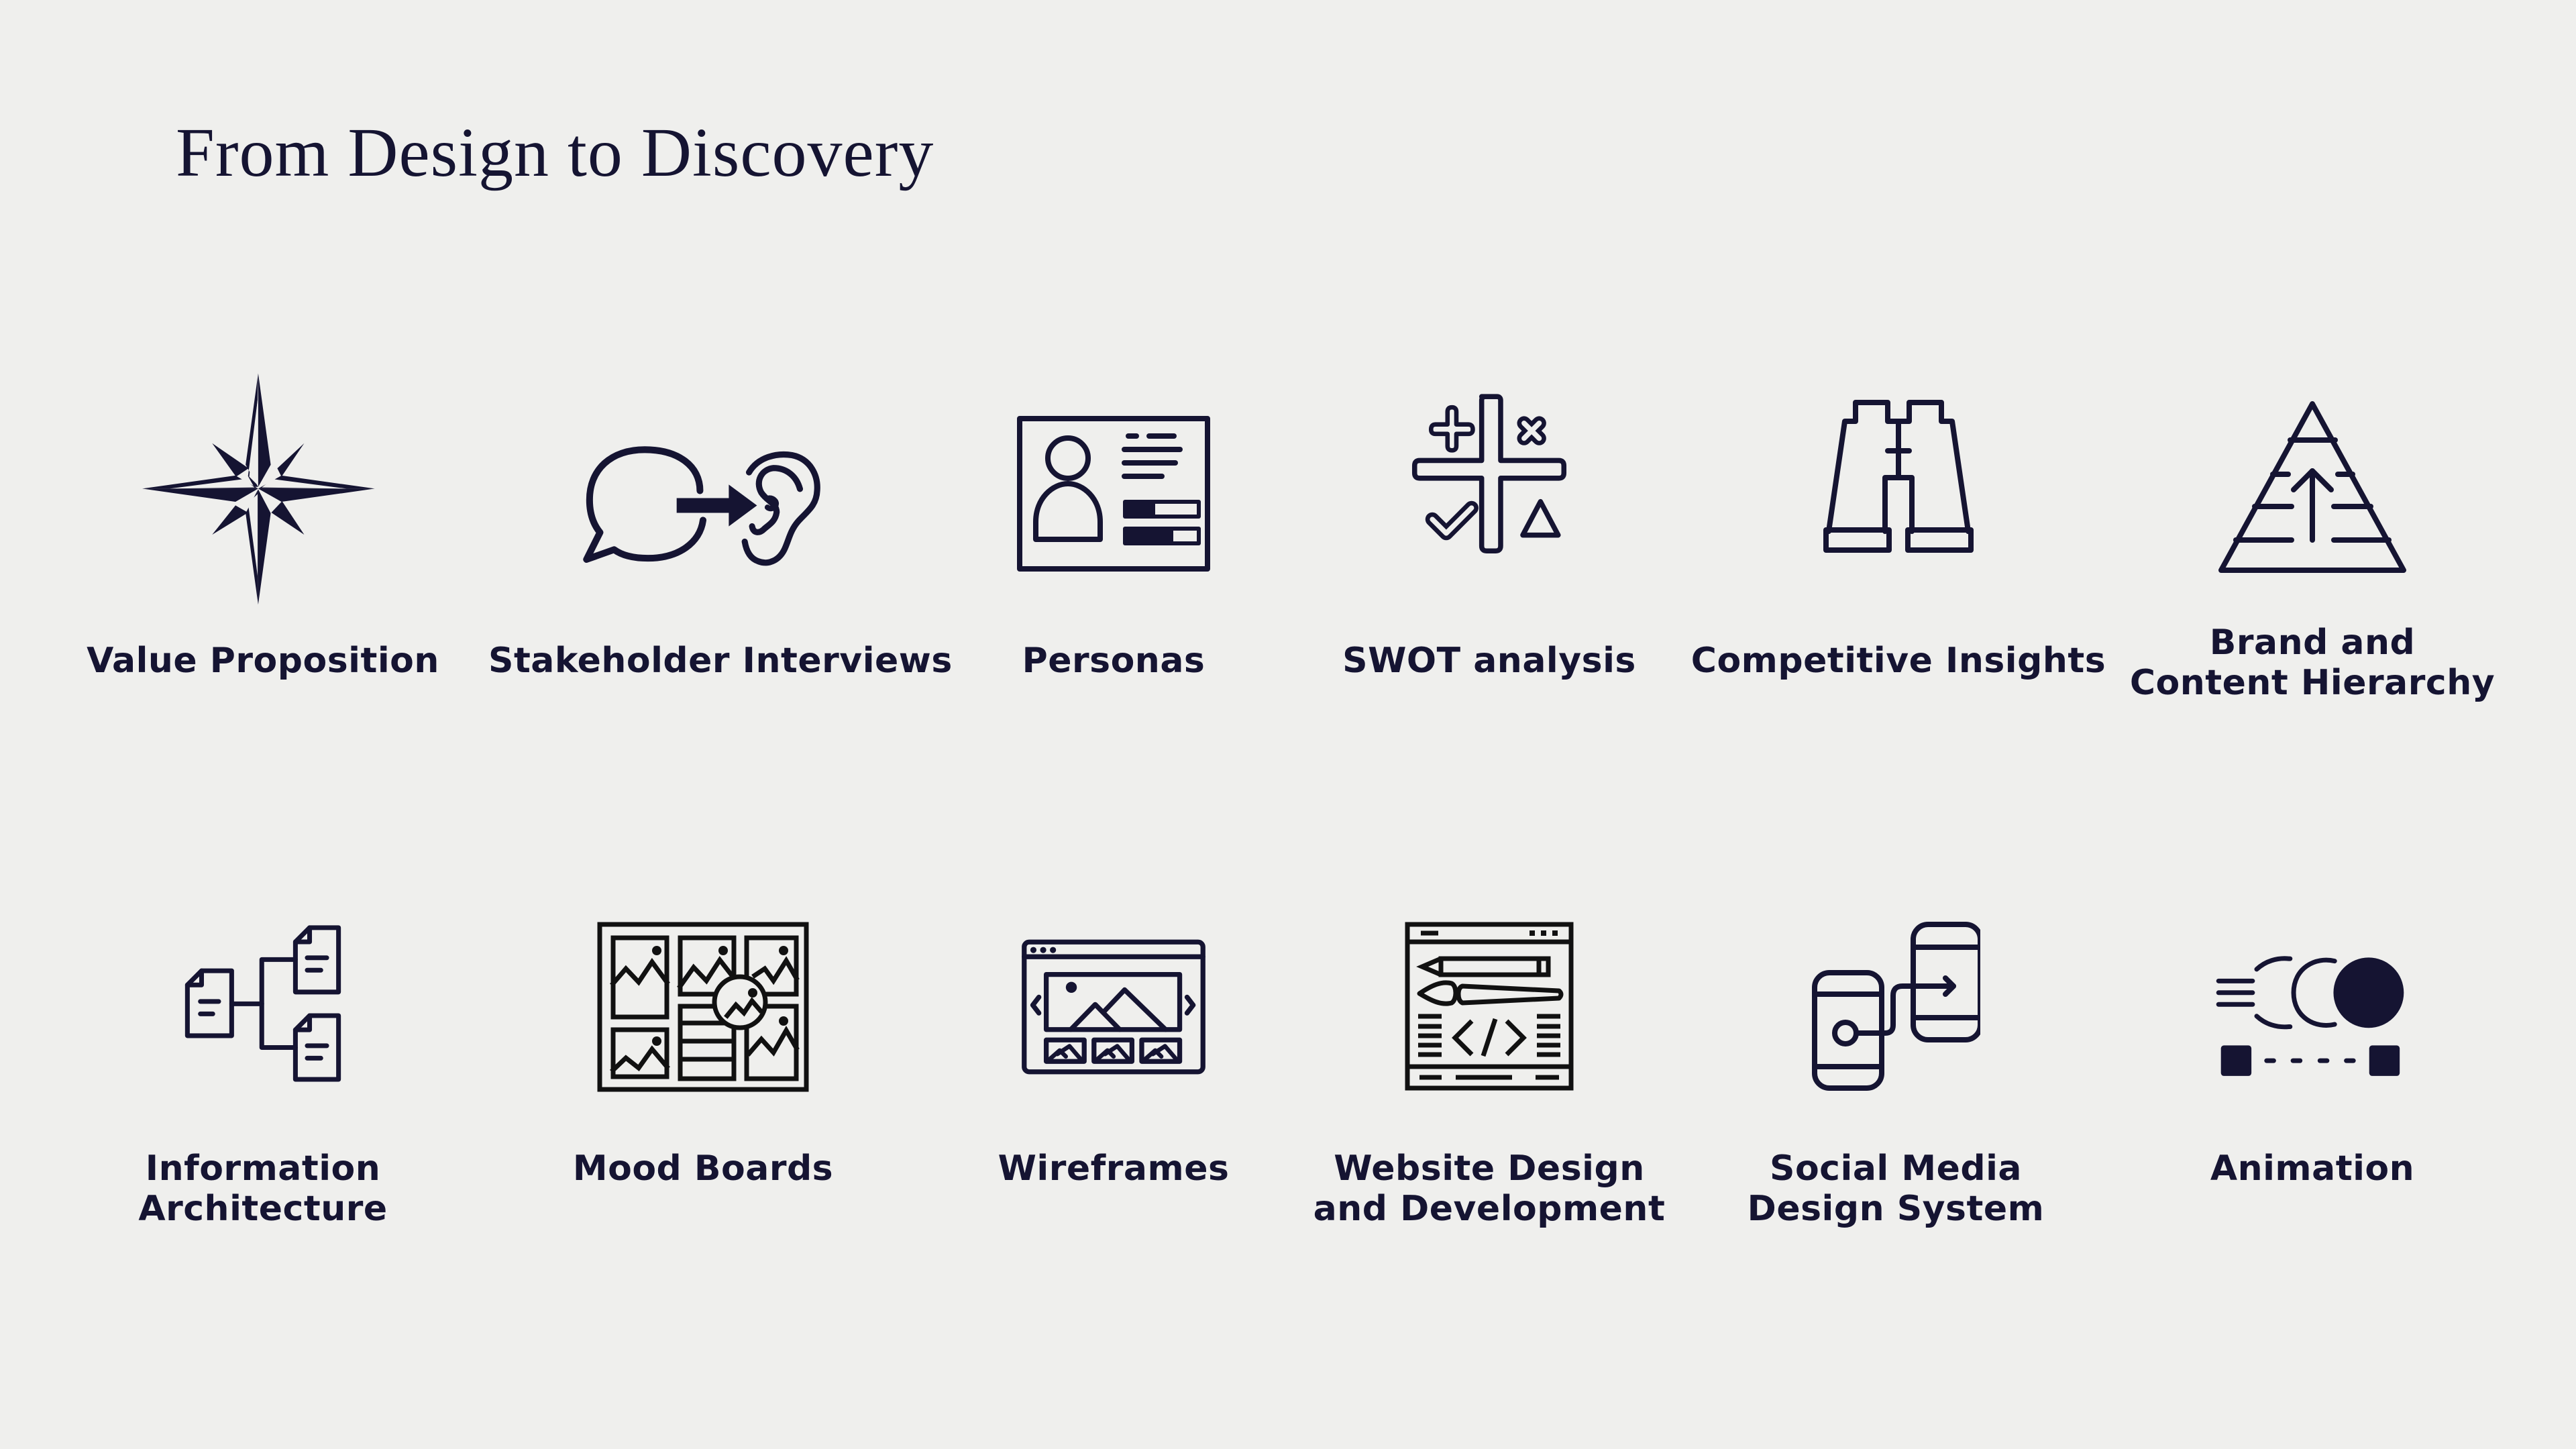 This screenshot has height=1449, width=2576. Describe the element at coordinates (1489, 476) in the screenshot. I see `swot-quadrant-icon` at that location.